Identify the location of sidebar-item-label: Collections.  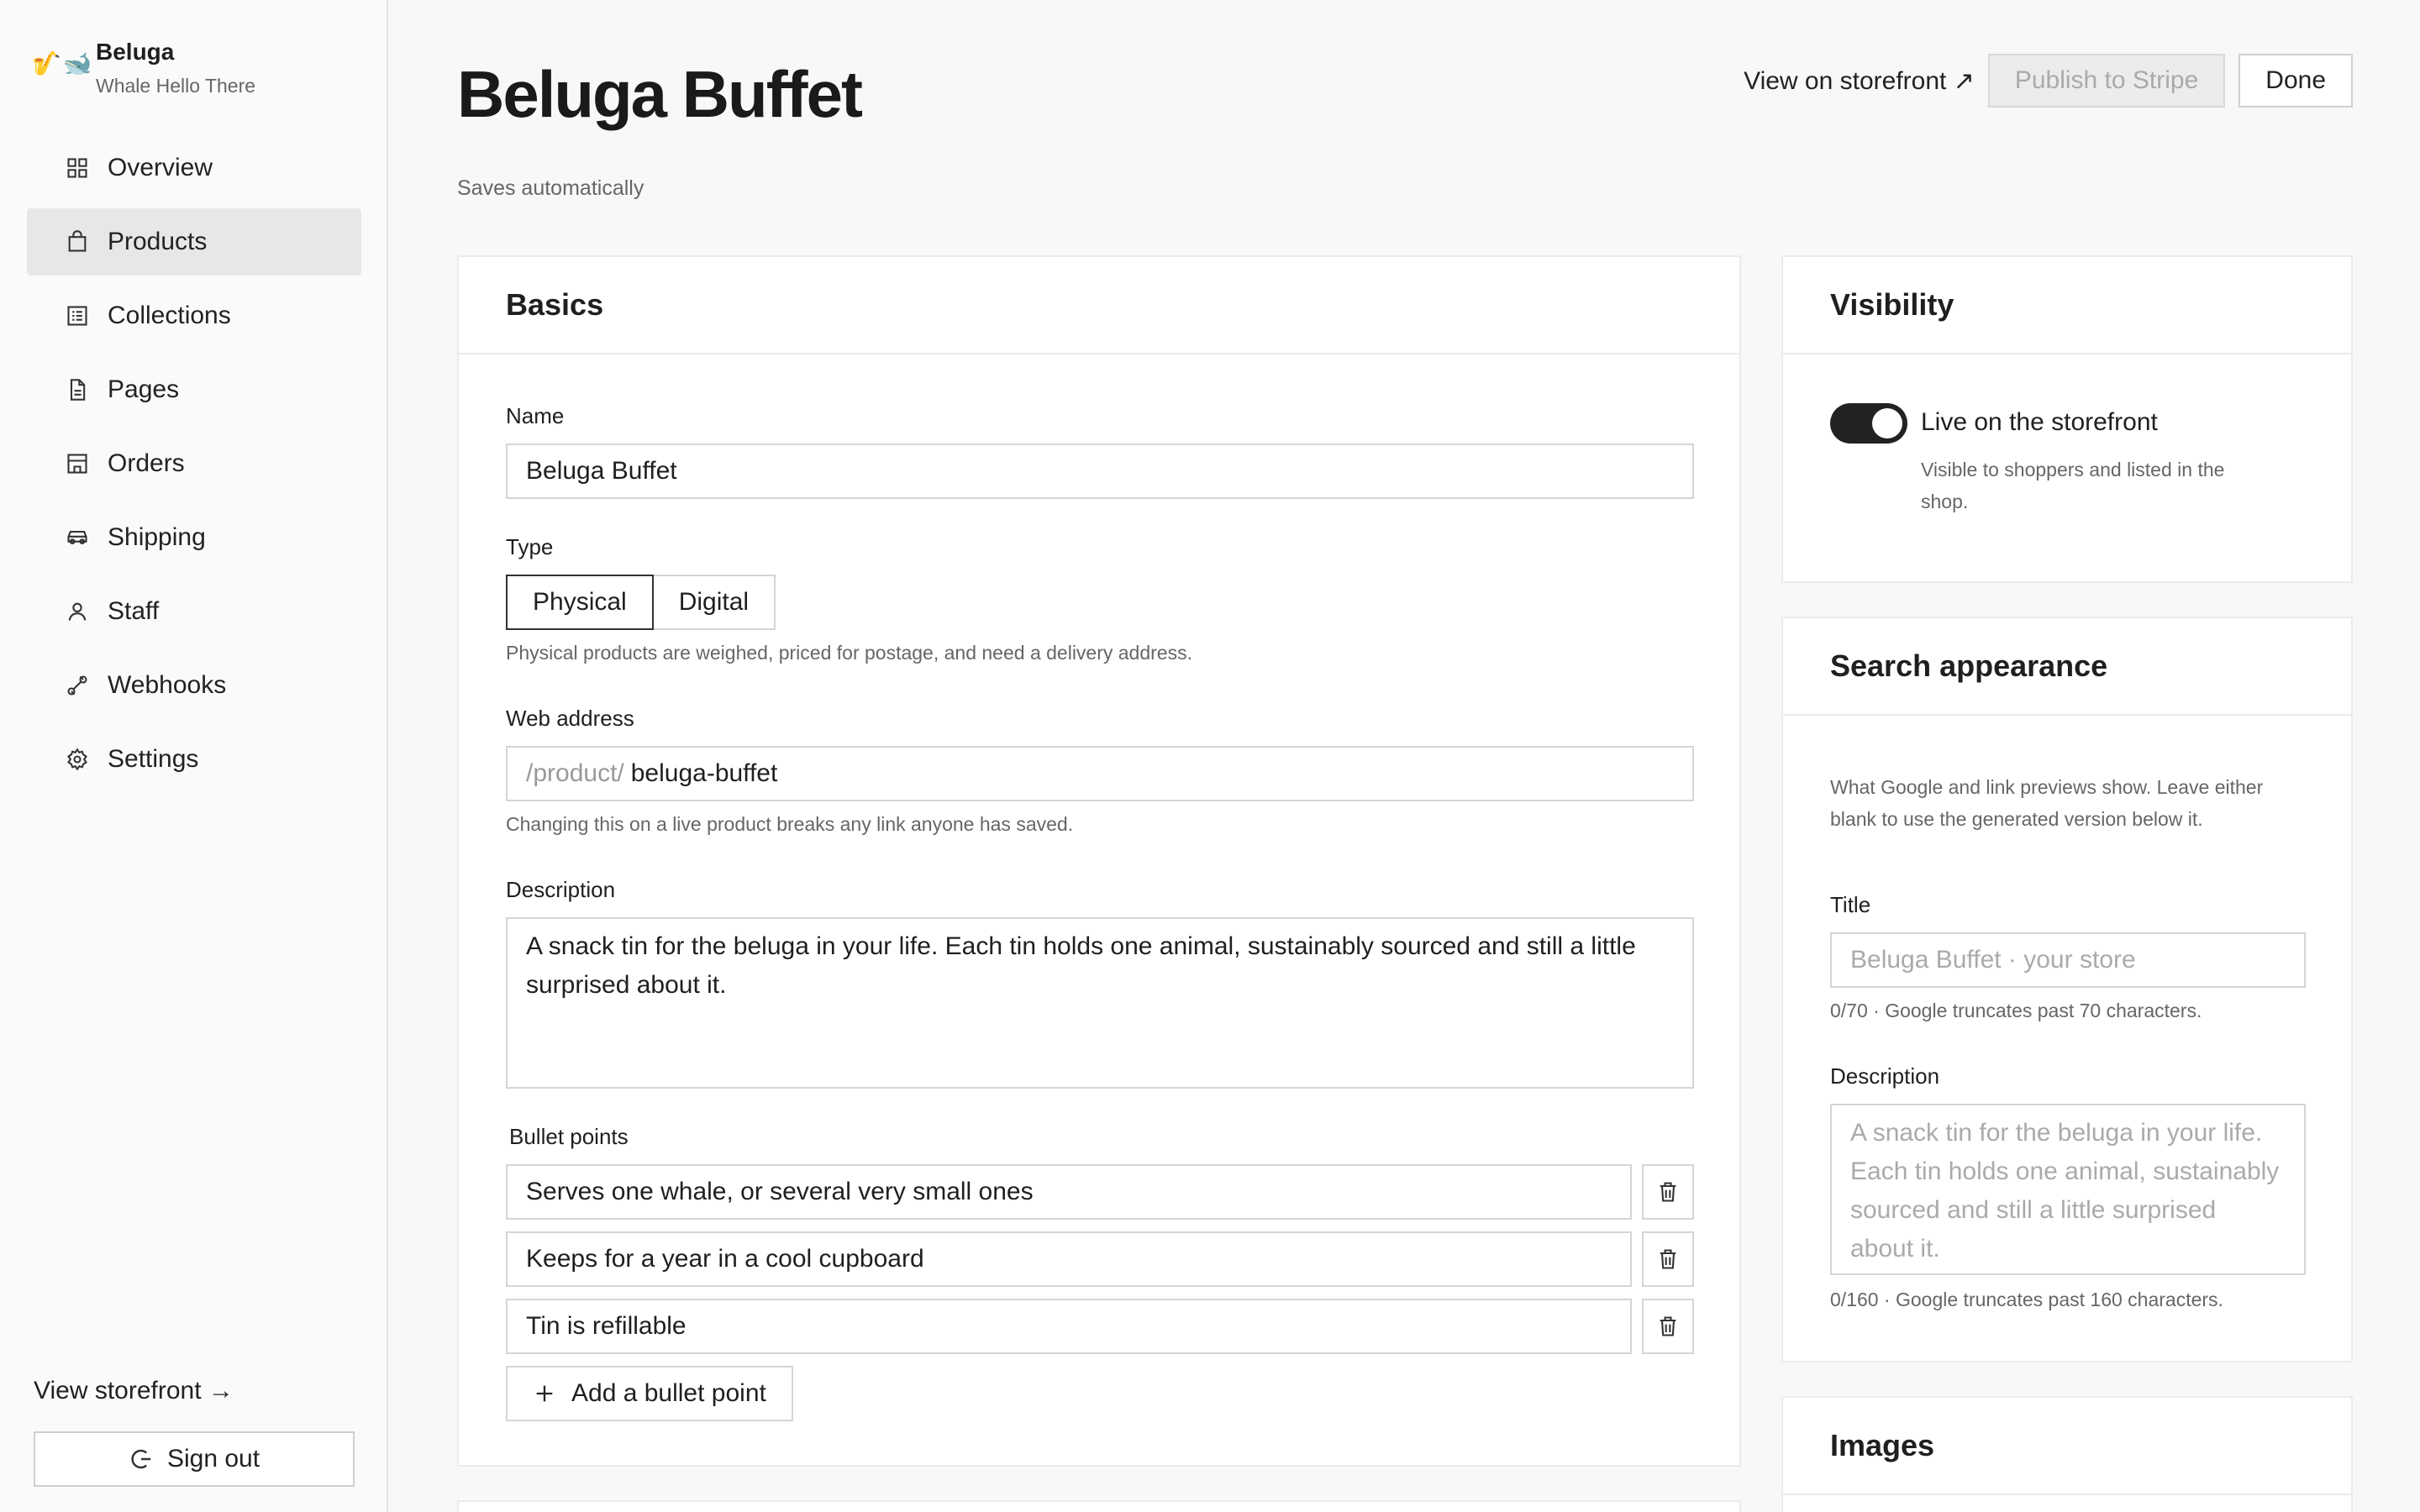
(169, 315).